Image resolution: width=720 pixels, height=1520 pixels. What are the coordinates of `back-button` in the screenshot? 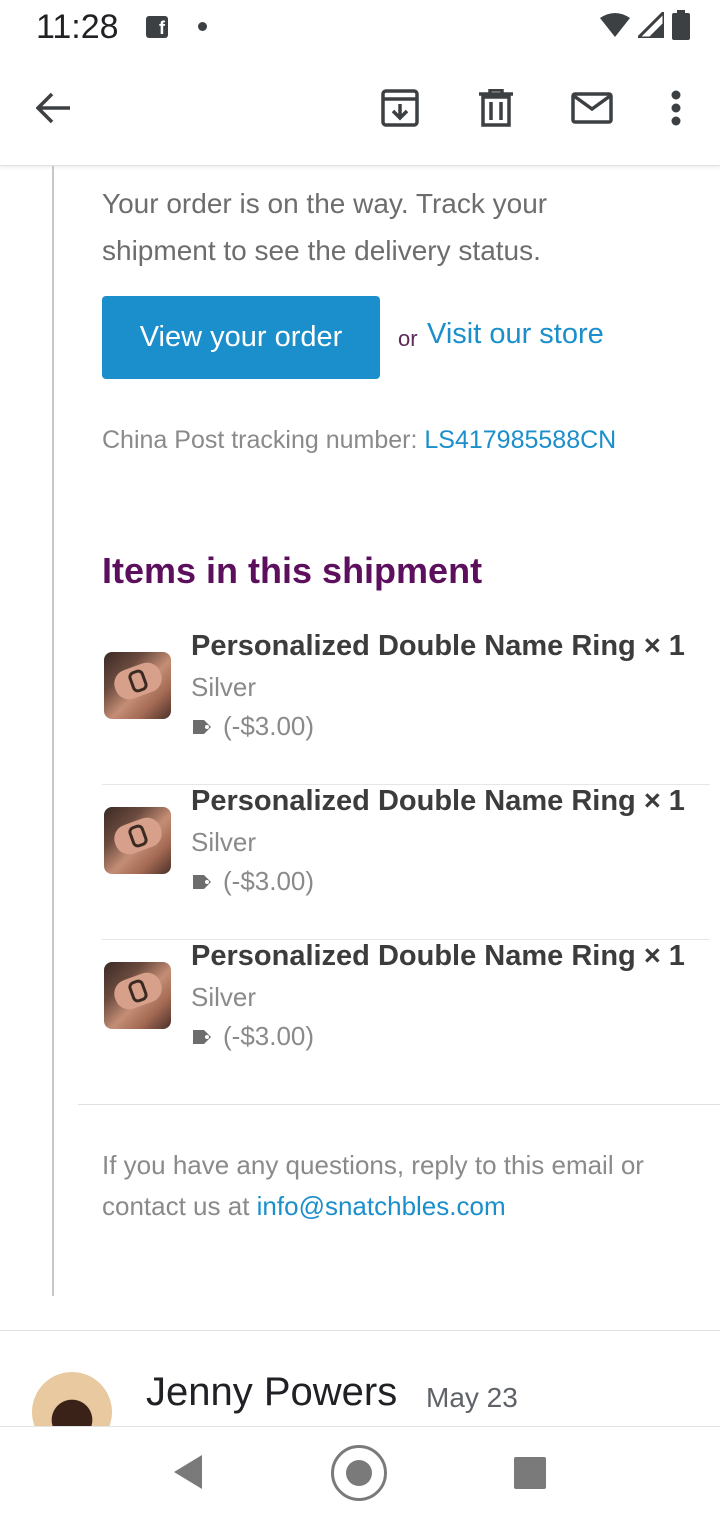 It's located at (54, 108).